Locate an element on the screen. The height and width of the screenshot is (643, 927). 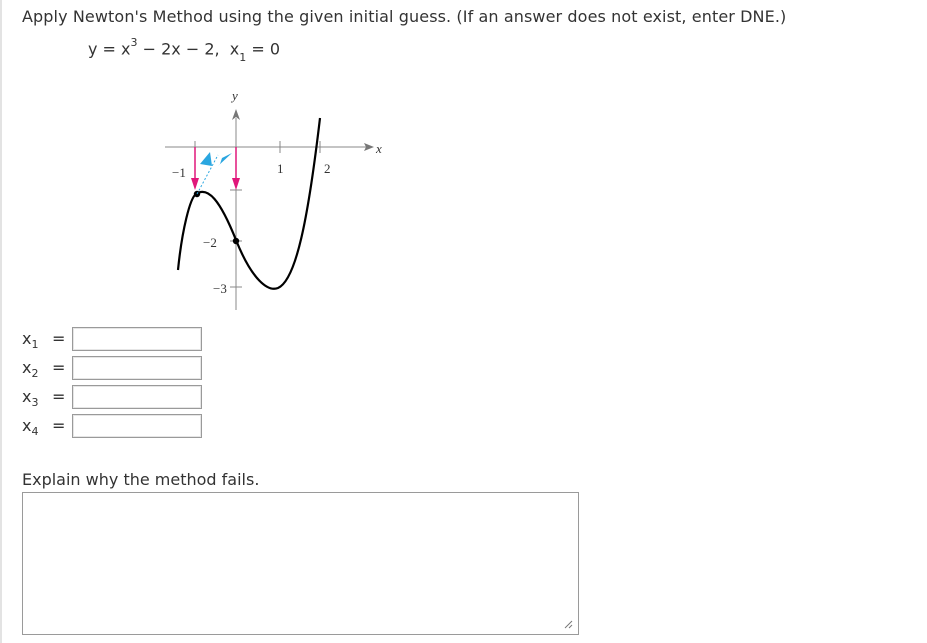
equation-exponent: 3 is located at coordinates (134, 42).